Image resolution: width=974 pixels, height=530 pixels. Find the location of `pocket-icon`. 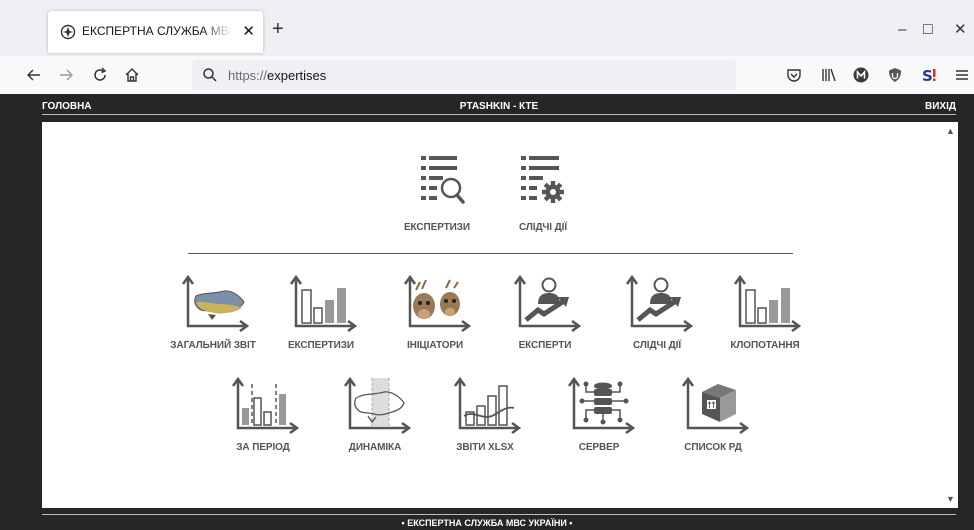

pocket-icon is located at coordinates (794, 75).